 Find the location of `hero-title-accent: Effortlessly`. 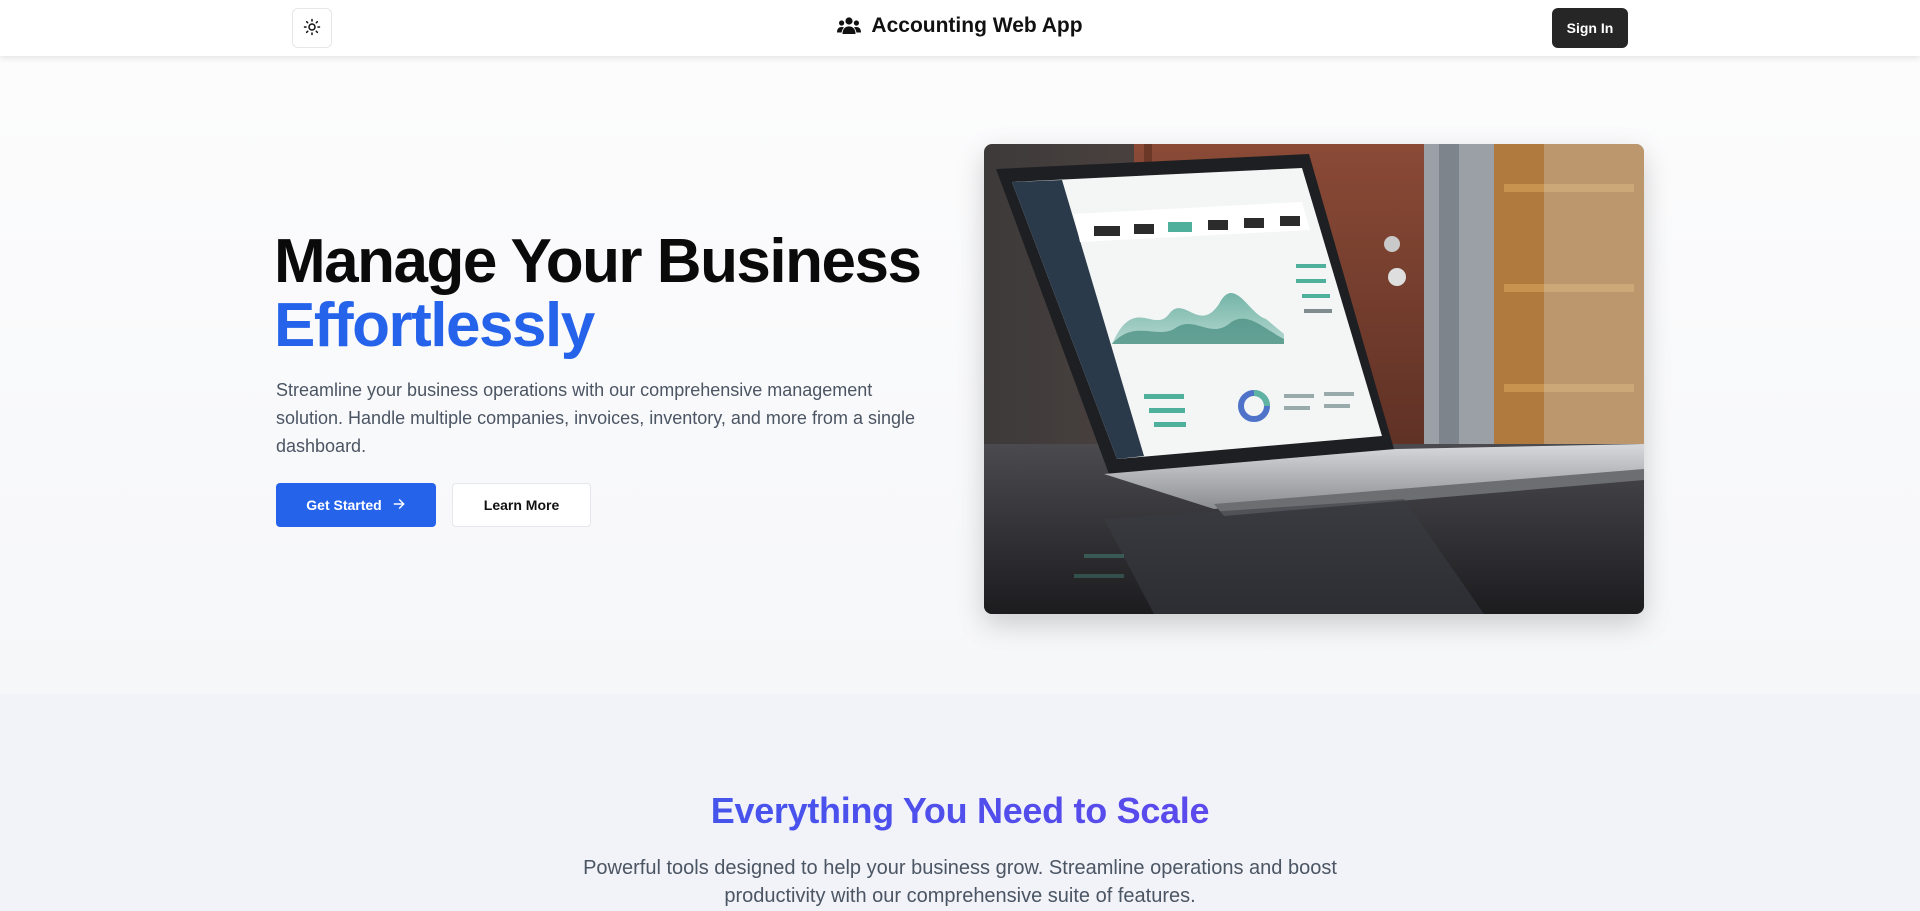

hero-title-accent: Effortlessly is located at coordinates (434, 325).